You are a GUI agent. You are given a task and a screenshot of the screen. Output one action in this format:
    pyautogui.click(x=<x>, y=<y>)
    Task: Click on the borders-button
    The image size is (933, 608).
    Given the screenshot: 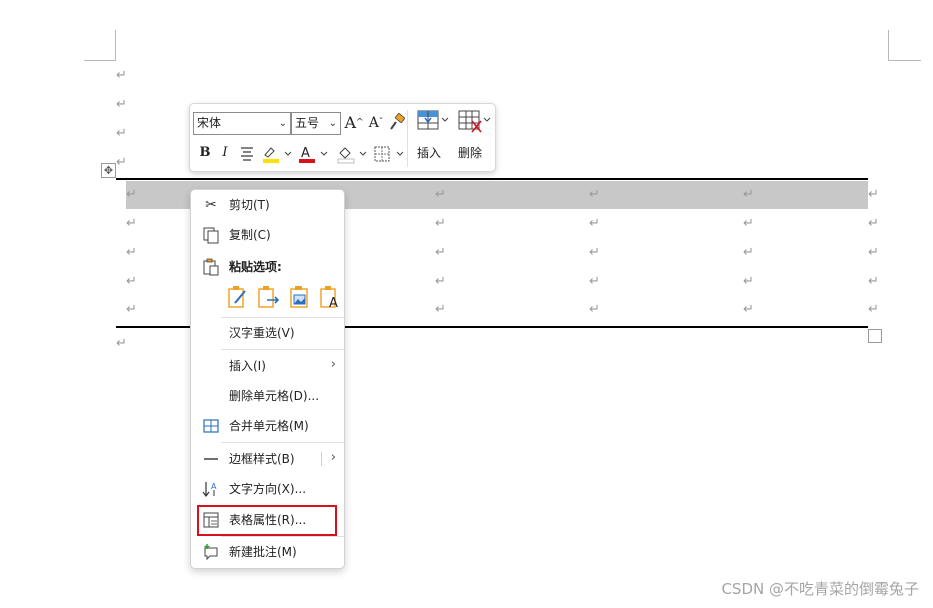 What is the action you would take?
    pyautogui.click(x=389, y=154)
    